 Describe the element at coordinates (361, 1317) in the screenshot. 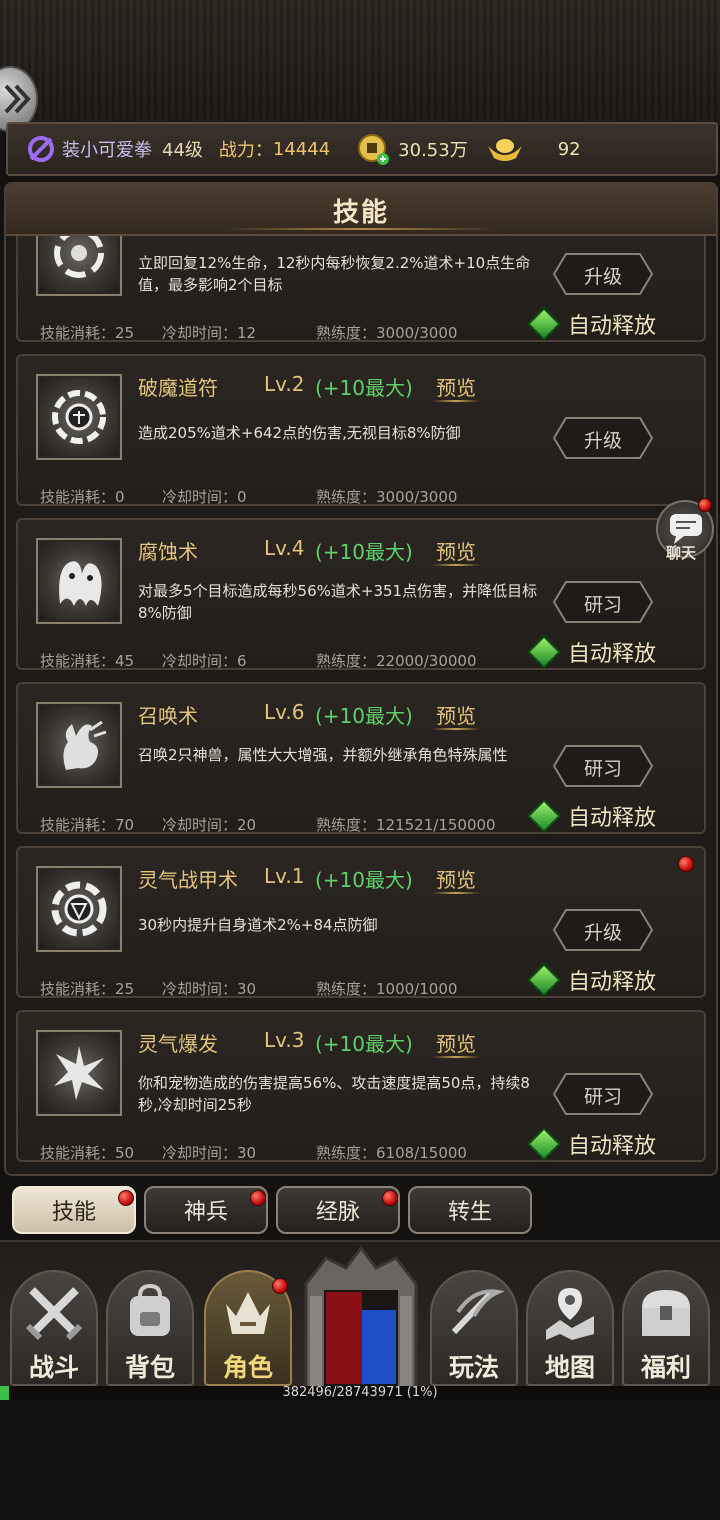

I see `hp-mp-gate-icon` at that location.